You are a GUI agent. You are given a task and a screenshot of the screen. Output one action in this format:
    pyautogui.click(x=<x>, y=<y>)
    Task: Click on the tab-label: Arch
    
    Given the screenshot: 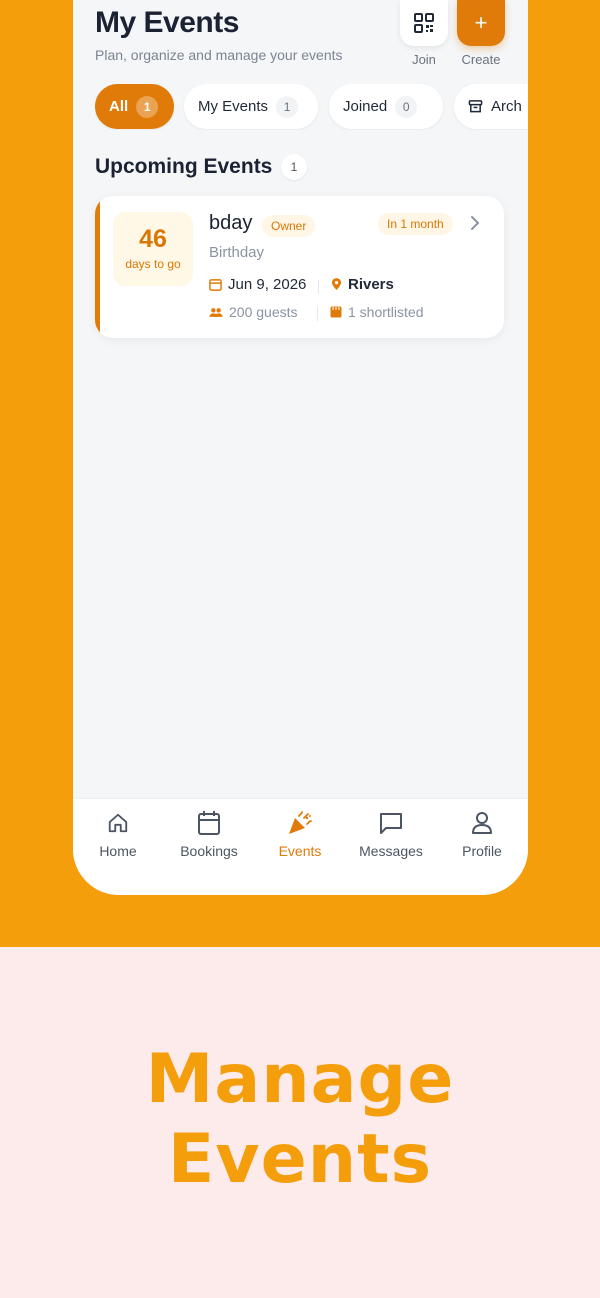 What is the action you would take?
    pyautogui.click(x=506, y=106)
    